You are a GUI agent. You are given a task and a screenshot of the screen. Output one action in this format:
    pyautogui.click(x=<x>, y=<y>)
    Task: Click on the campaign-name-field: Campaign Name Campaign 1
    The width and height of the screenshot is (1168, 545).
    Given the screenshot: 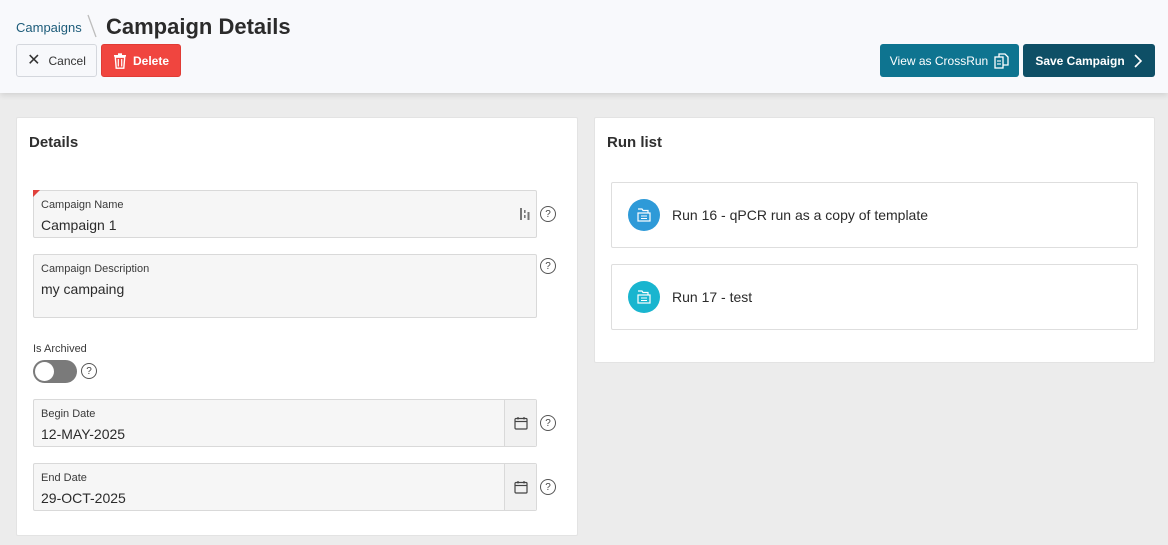 What is the action you would take?
    pyautogui.click(x=285, y=214)
    